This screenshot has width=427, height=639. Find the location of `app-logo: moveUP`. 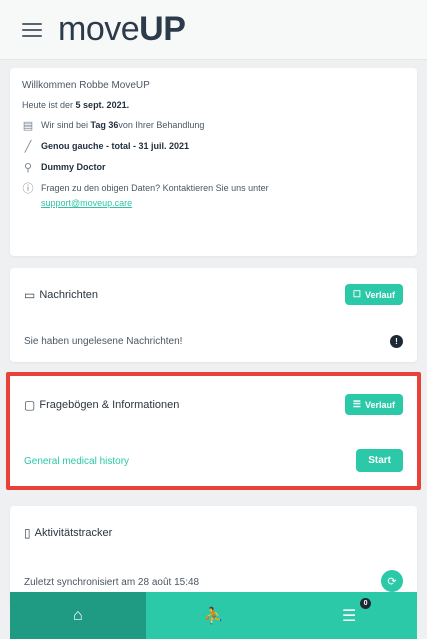

app-logo: moveUP is located at coordinates (122, 29).